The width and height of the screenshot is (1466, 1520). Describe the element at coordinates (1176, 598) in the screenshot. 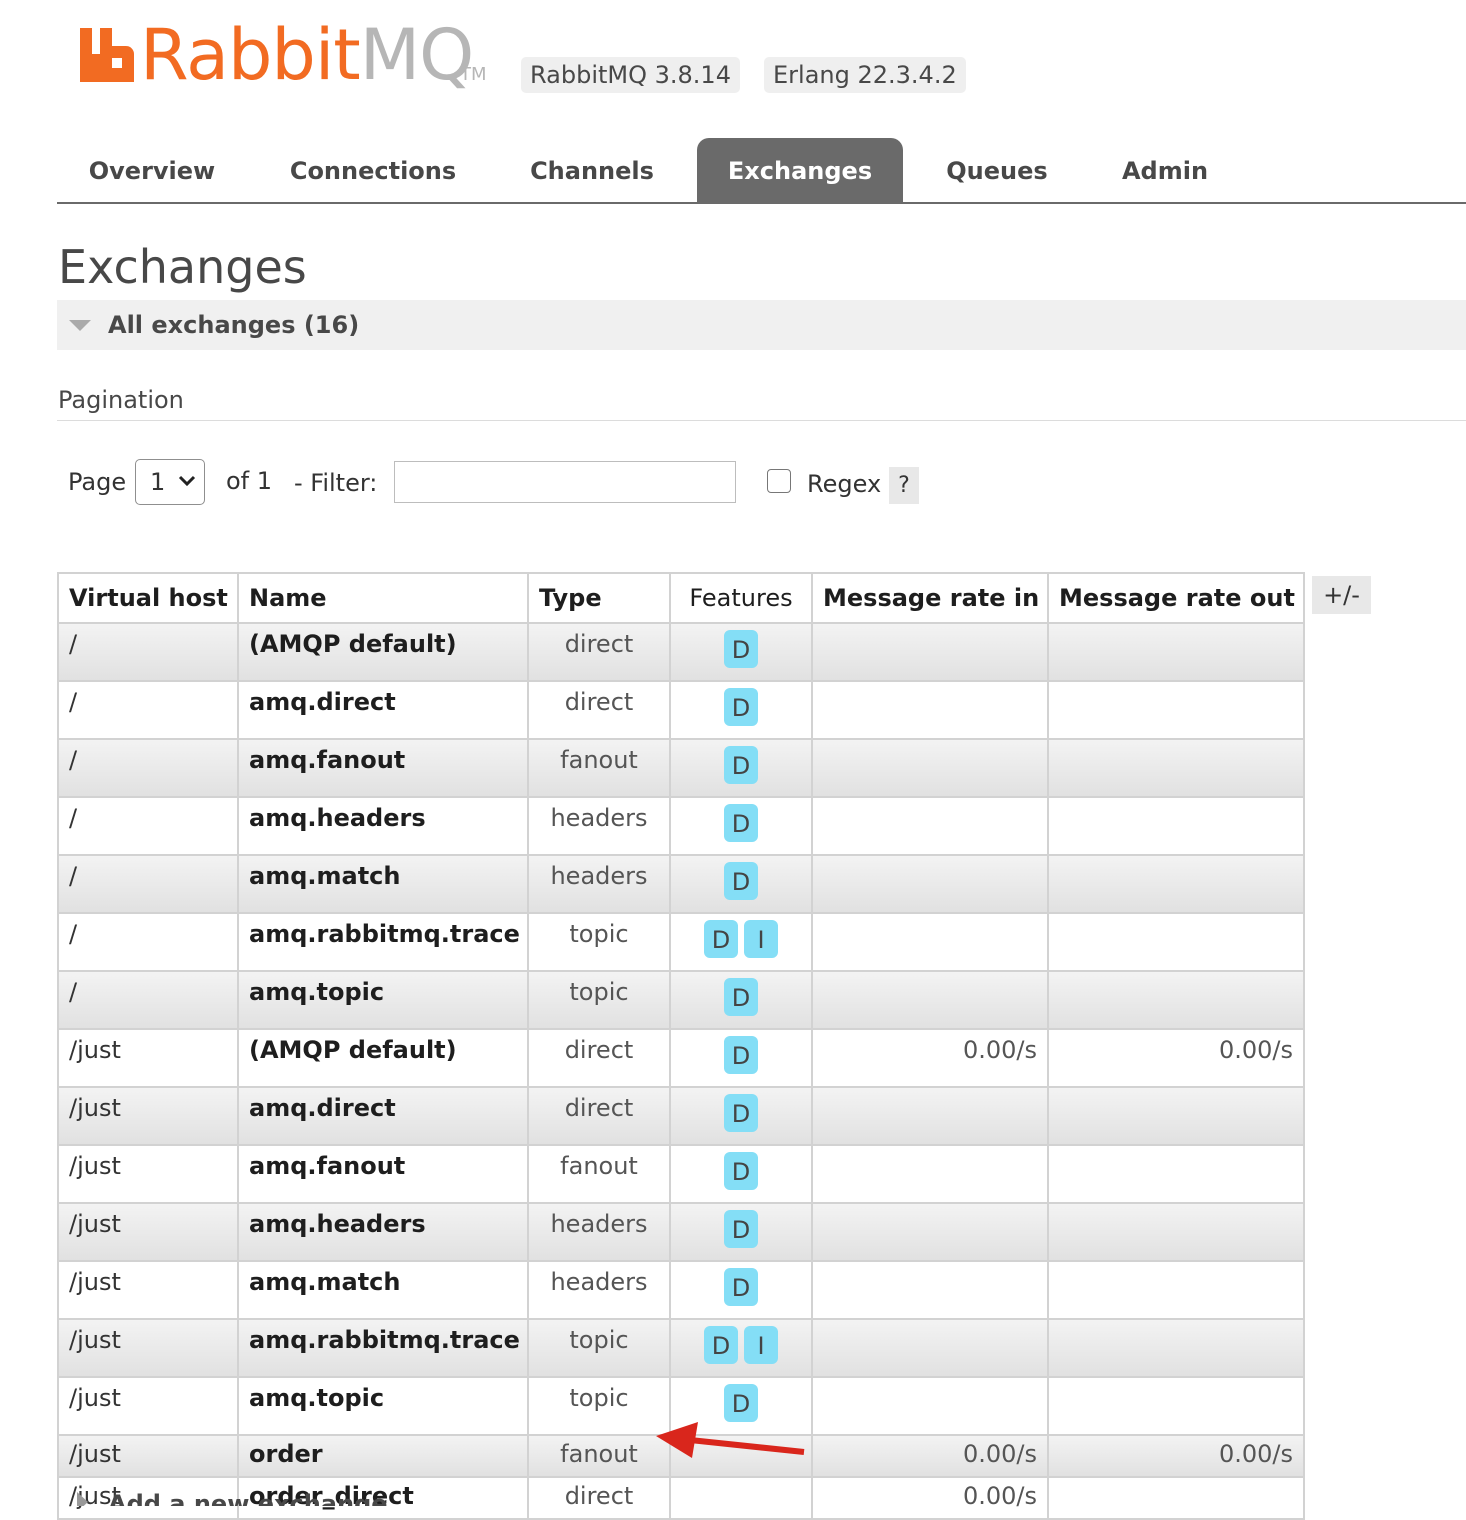

I see `column-header-message-rate-out: Message rate out` at that location.